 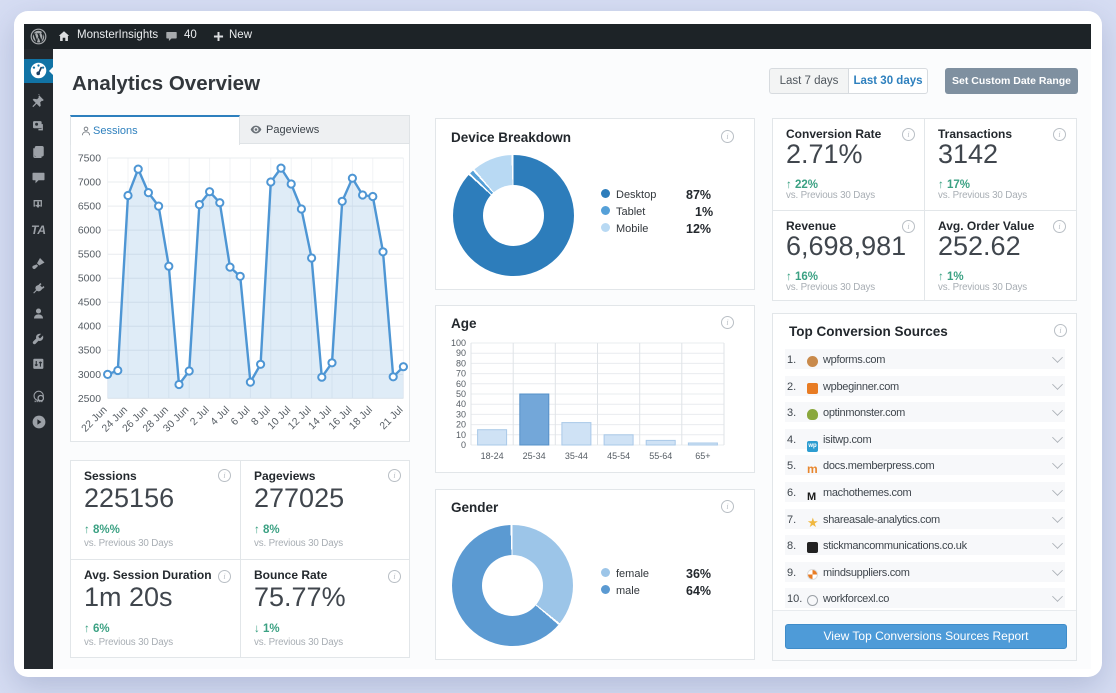 I want to click on svg-text: 7000, so click(x=89, y=182).